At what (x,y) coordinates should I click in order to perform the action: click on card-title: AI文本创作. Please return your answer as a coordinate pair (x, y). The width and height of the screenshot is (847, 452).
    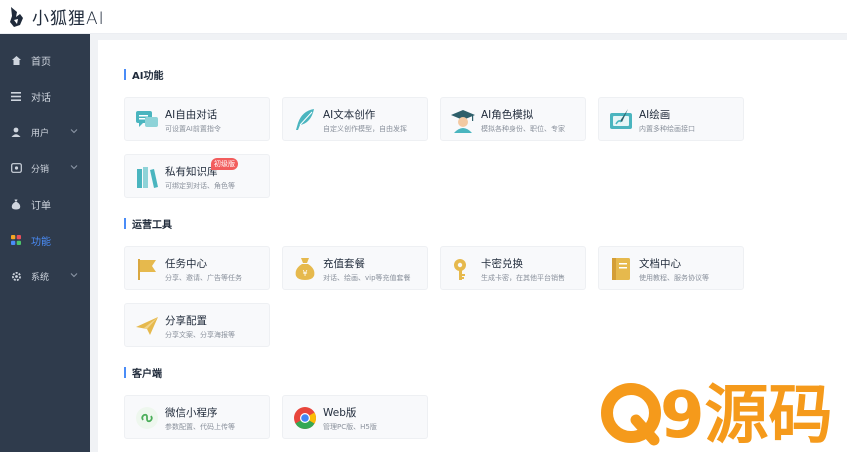
    Looking at the image, I should click on (349, 115).